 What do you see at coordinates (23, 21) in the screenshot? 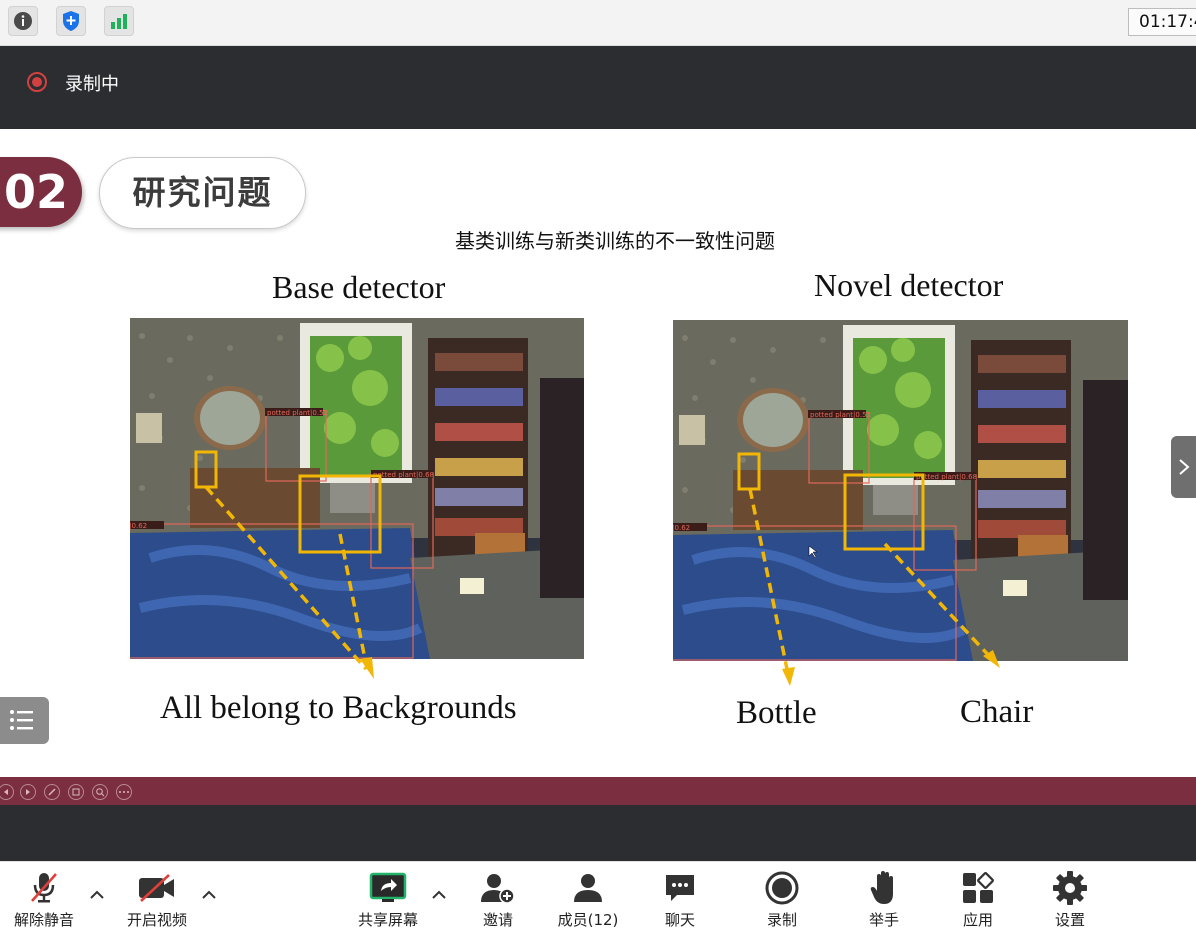
I see `info-icon` at bounding box center [23, 21].